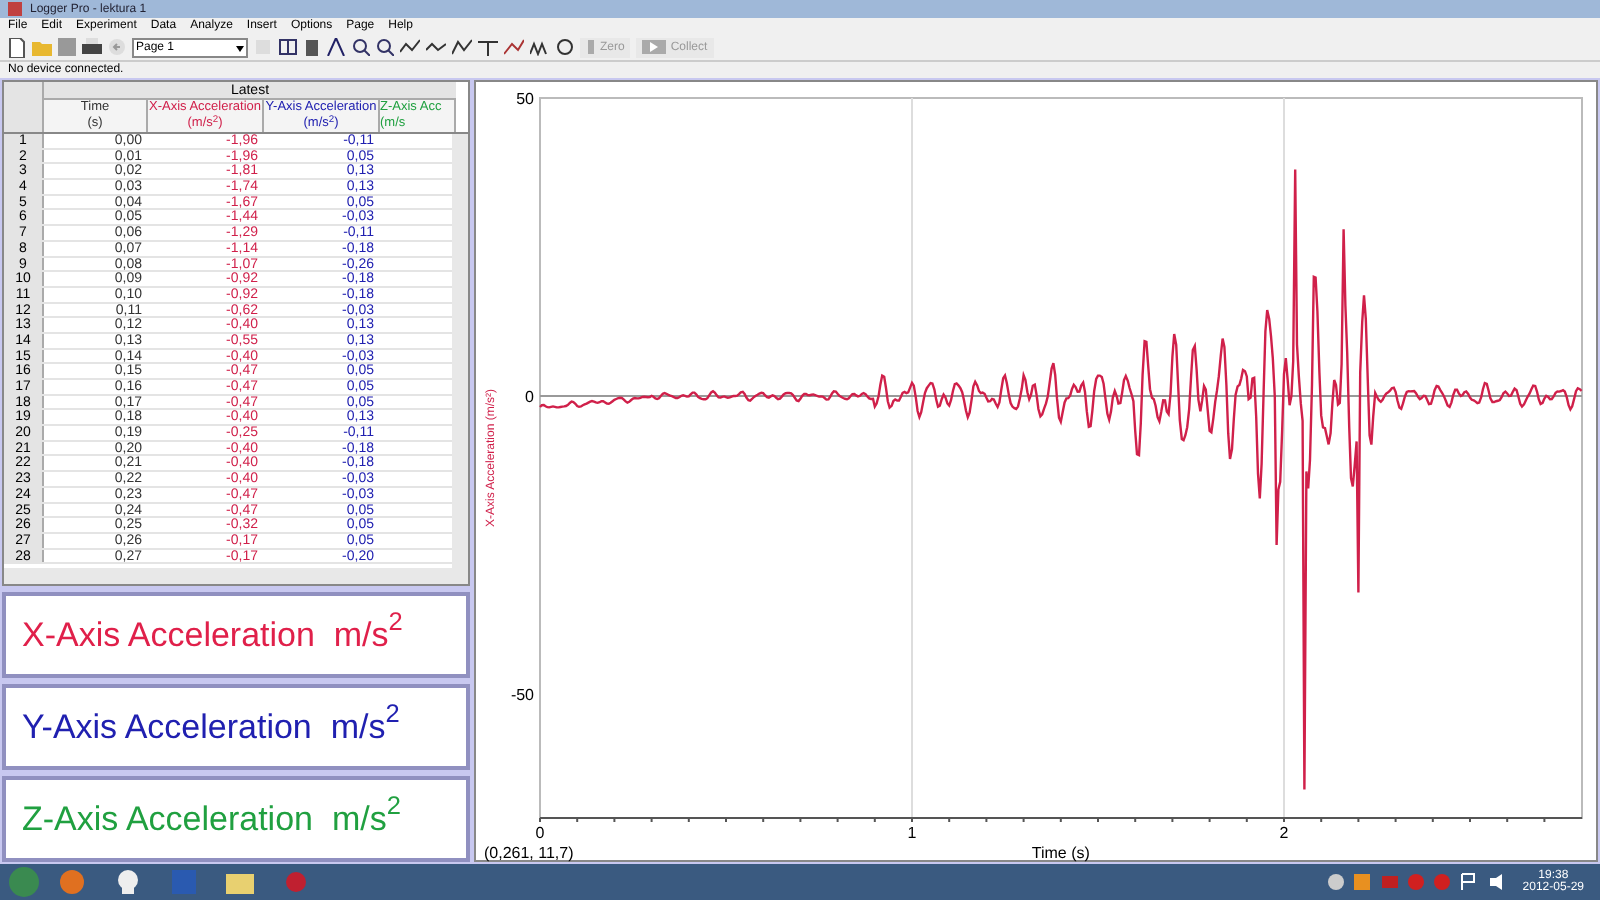 The width and height of the screenshot is (1600, 900). Describe the element at coordinates (529, 397) in the screenshot. I see `y-tick-label: 0` at that location.